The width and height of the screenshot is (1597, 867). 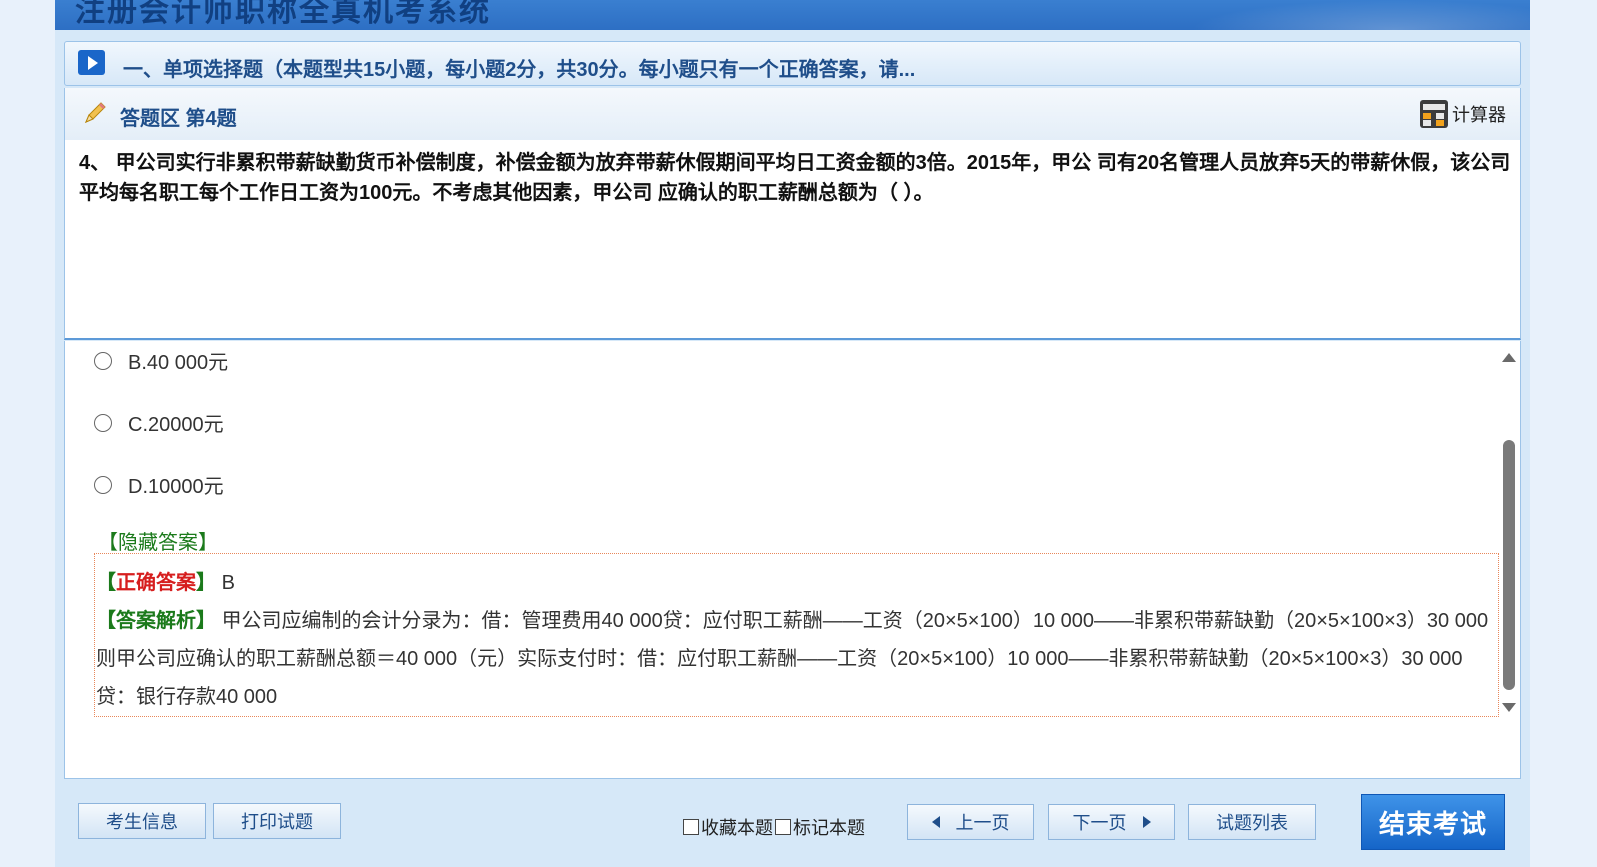 I want to click on banner-decoration, so click(x=1360, y=15).